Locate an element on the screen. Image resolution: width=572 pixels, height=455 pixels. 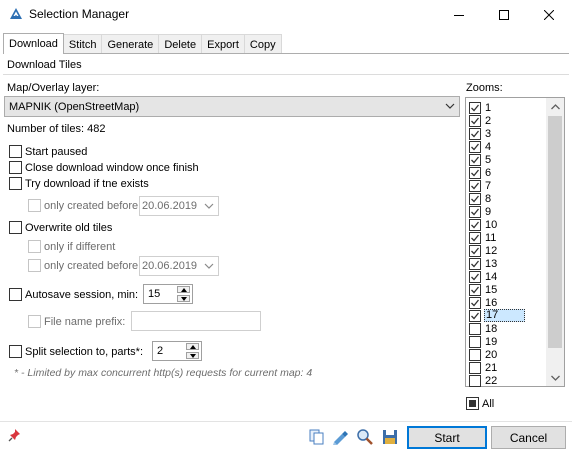
split-parts-spinner: 2 is located at coordinates (177, 351).